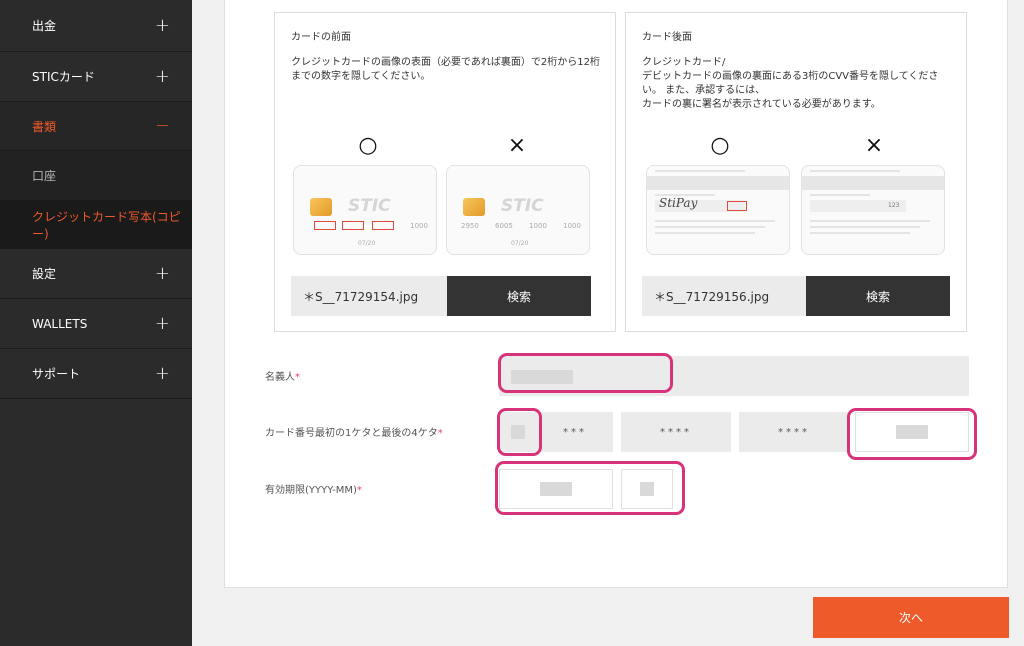  I want to click on expiry-year-input, so click(556, 489).